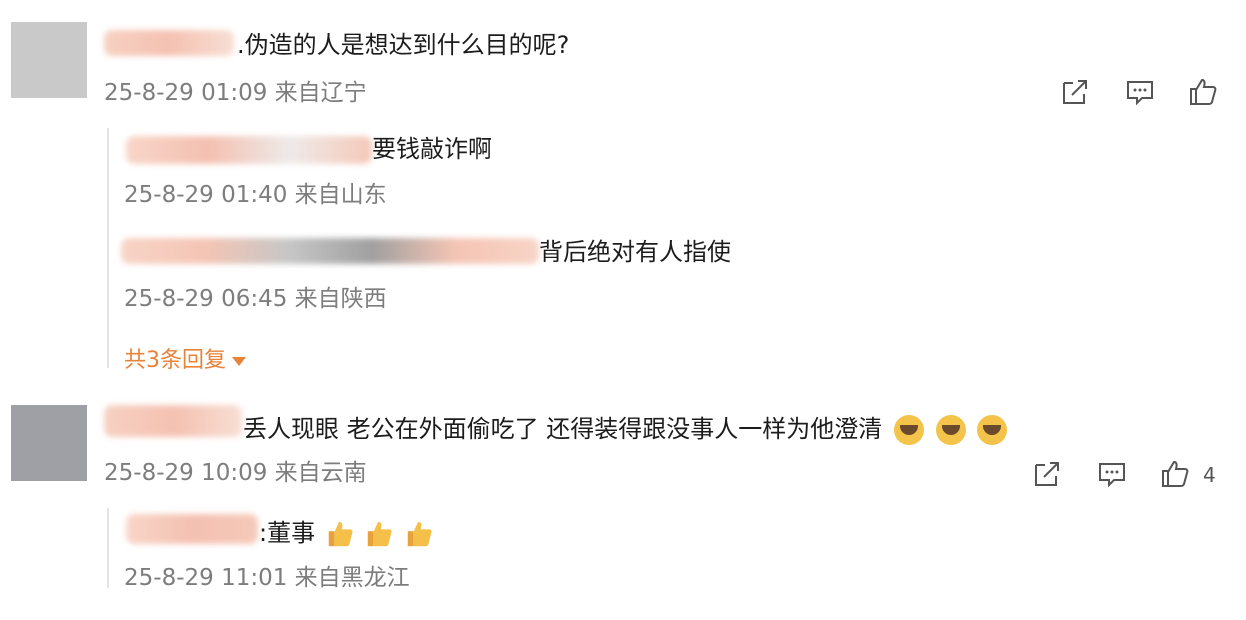 This screenshot has width=1246, height=620. Describe the element at coordinates (563, 429) in the screenshot. I see `comment-text-content: 丢人现眼 老公在外面偷吃了 还得装得跟没事人一样为他澄清` at that location.